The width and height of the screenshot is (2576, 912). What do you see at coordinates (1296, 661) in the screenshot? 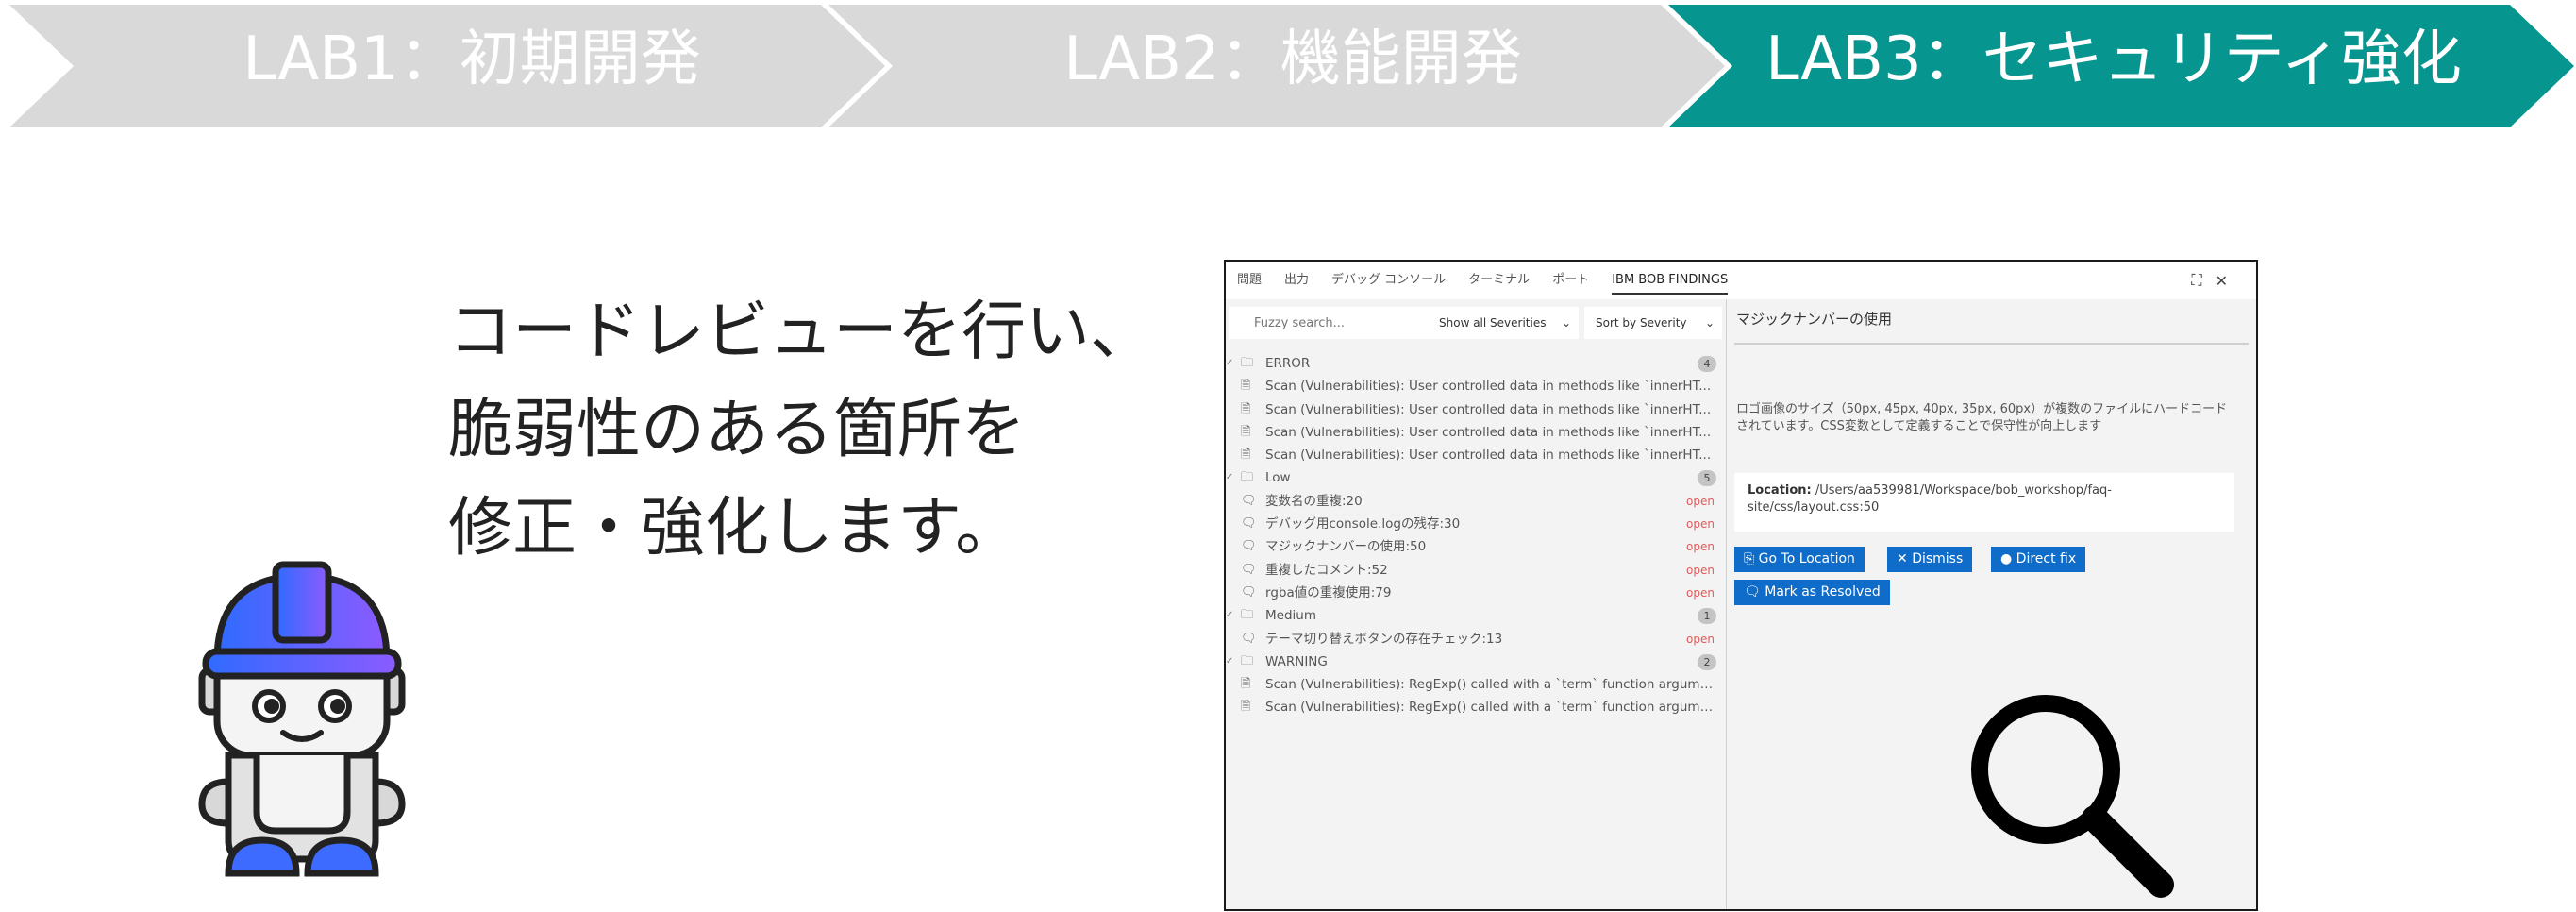
I see `group-label: WARNING` at bounding box center [1296, 661].